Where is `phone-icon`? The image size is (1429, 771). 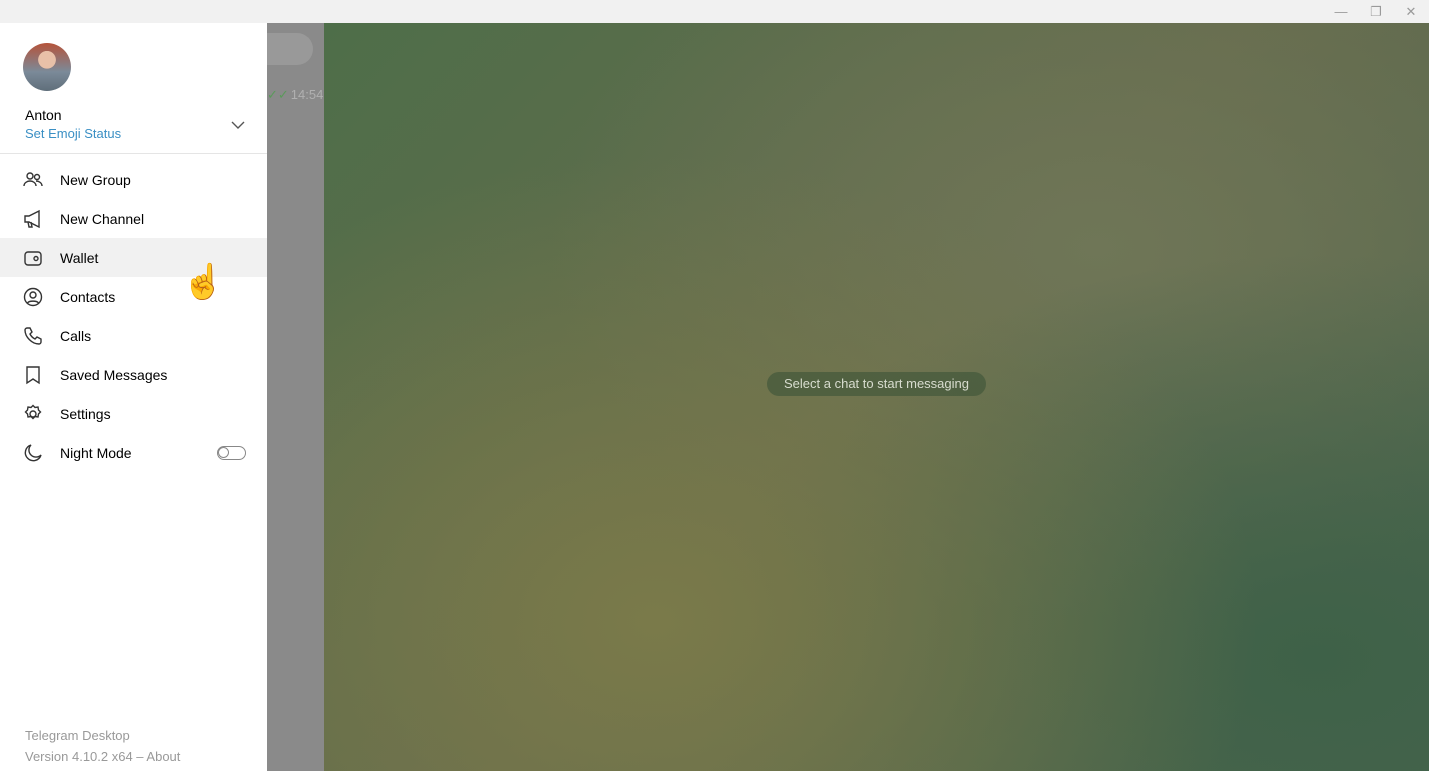 phone-icon is located at coordinates (33, 335).